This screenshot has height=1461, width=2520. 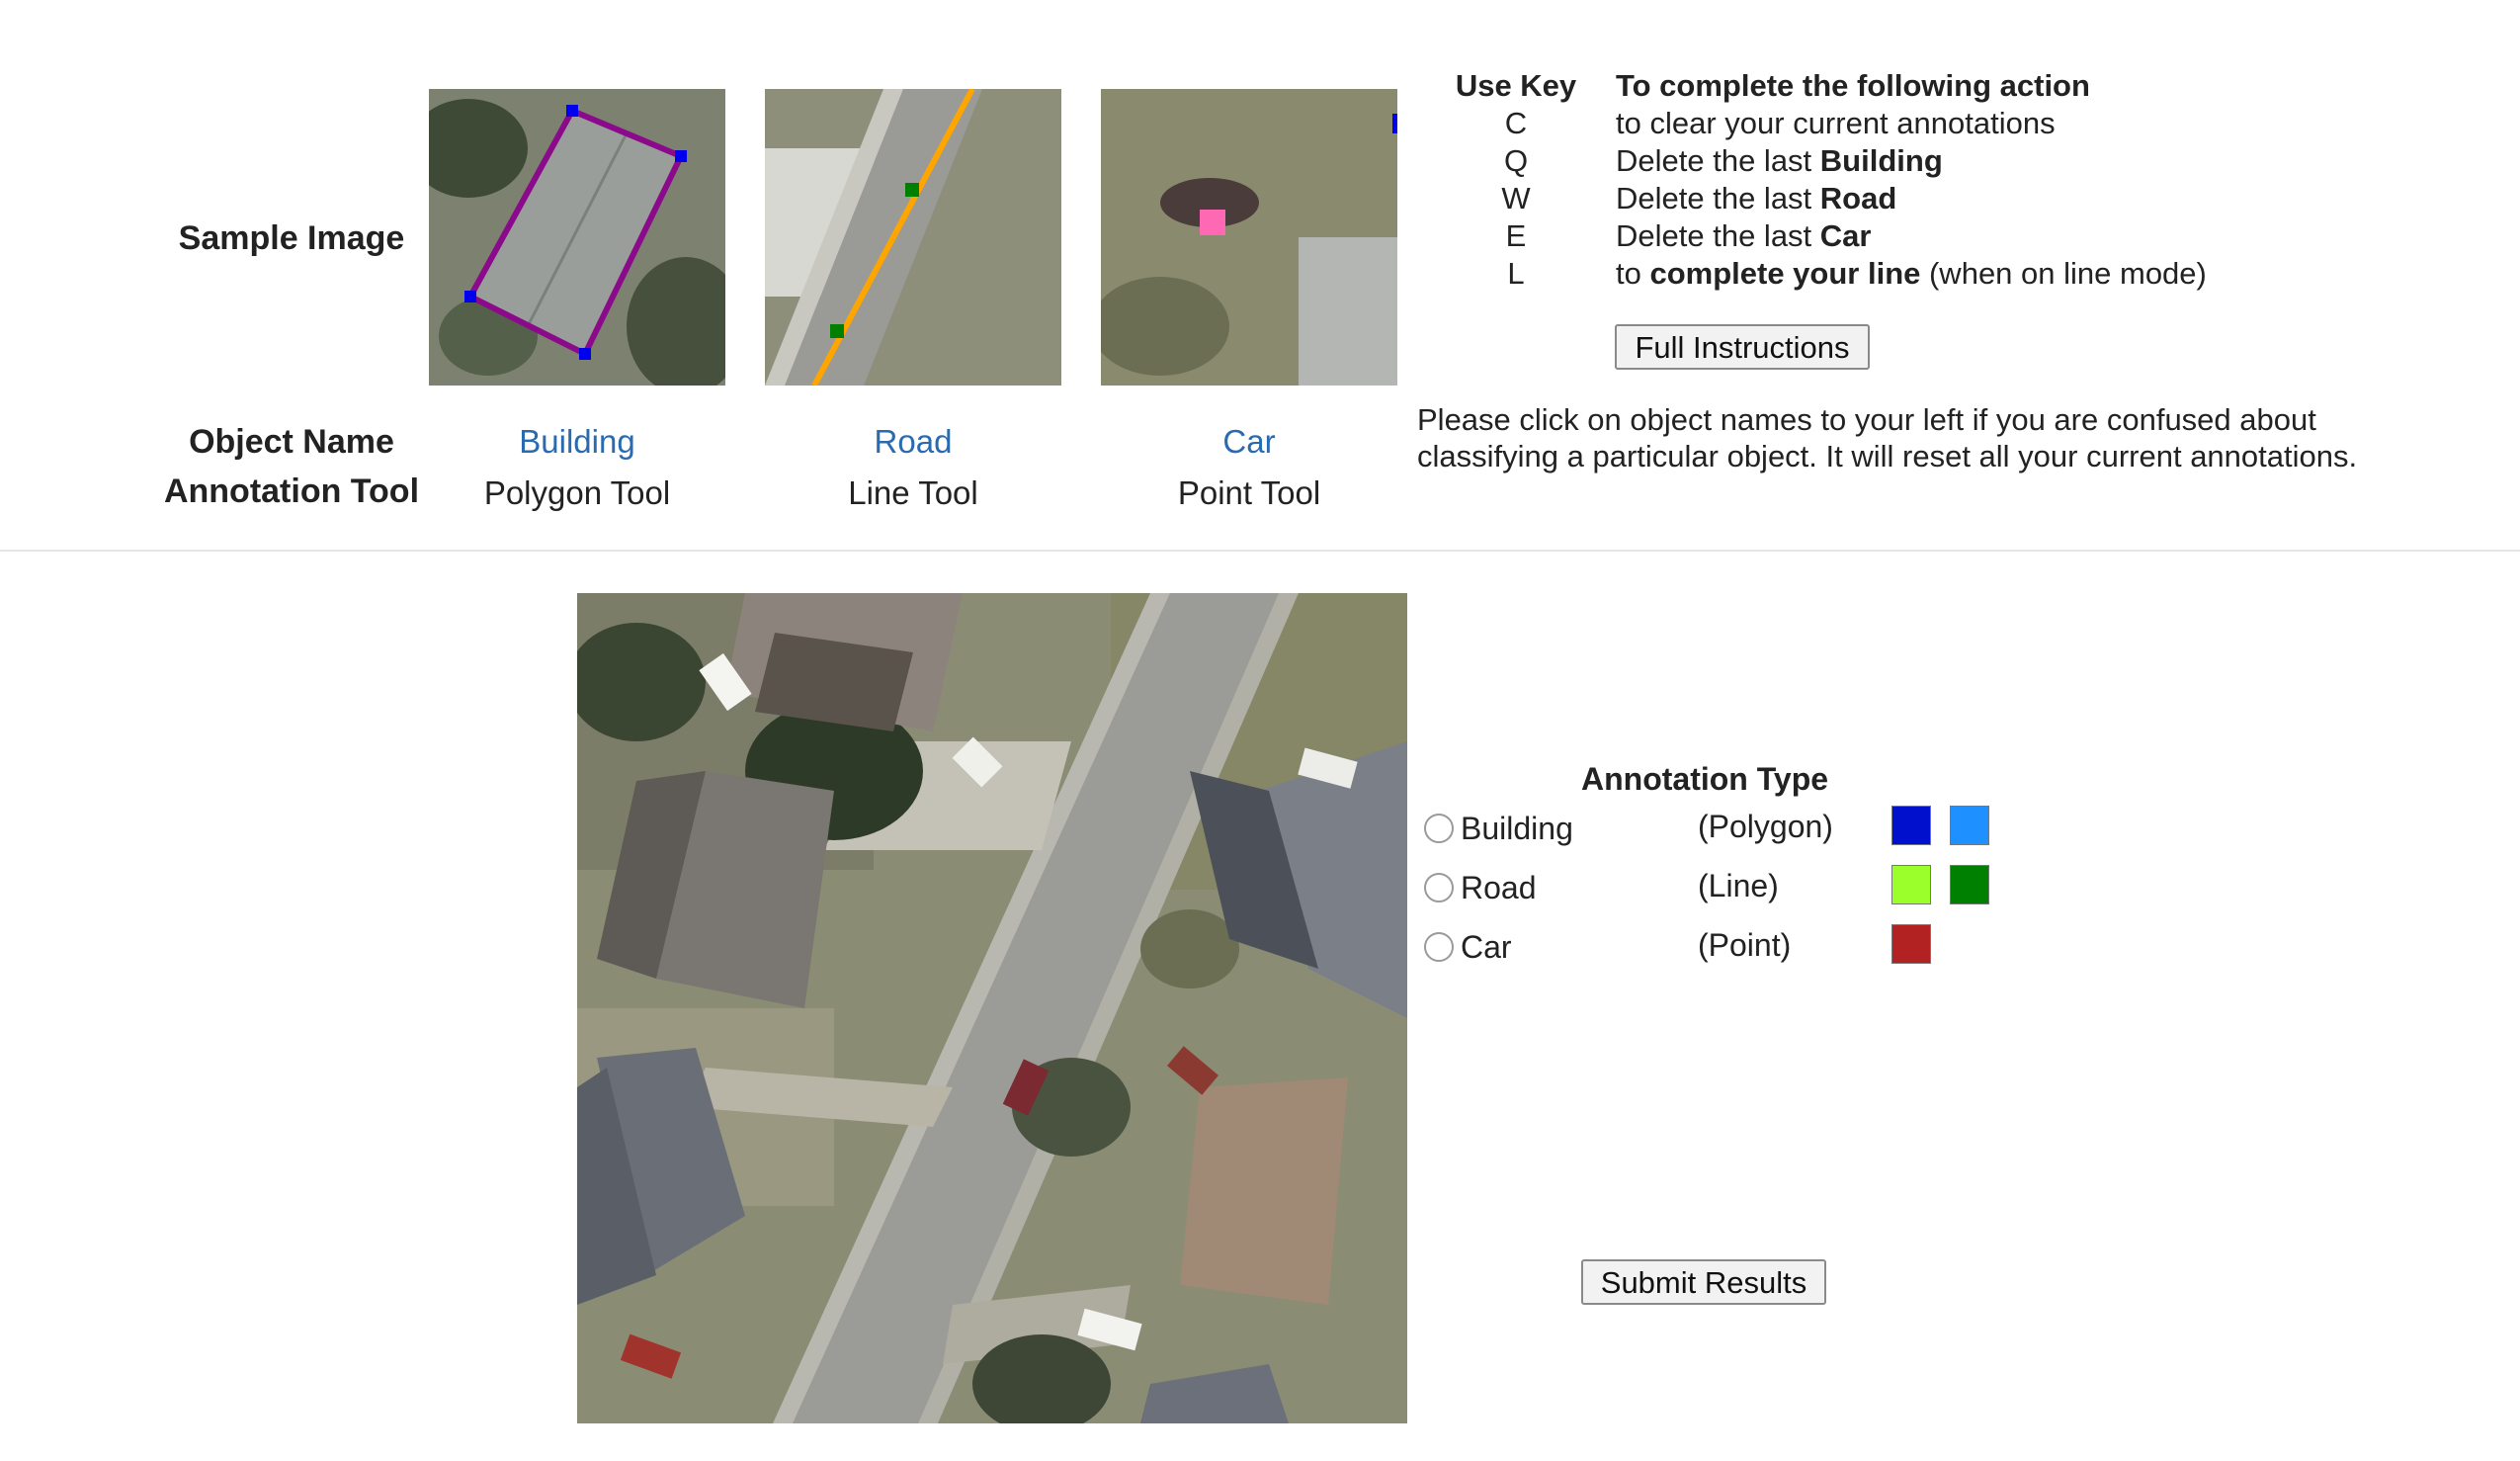 What do you see at coordinates (1765, 827) in the screenshot?
I see `annotation-type-polygon: (Polygon)` at bounding box center [1765, 827].